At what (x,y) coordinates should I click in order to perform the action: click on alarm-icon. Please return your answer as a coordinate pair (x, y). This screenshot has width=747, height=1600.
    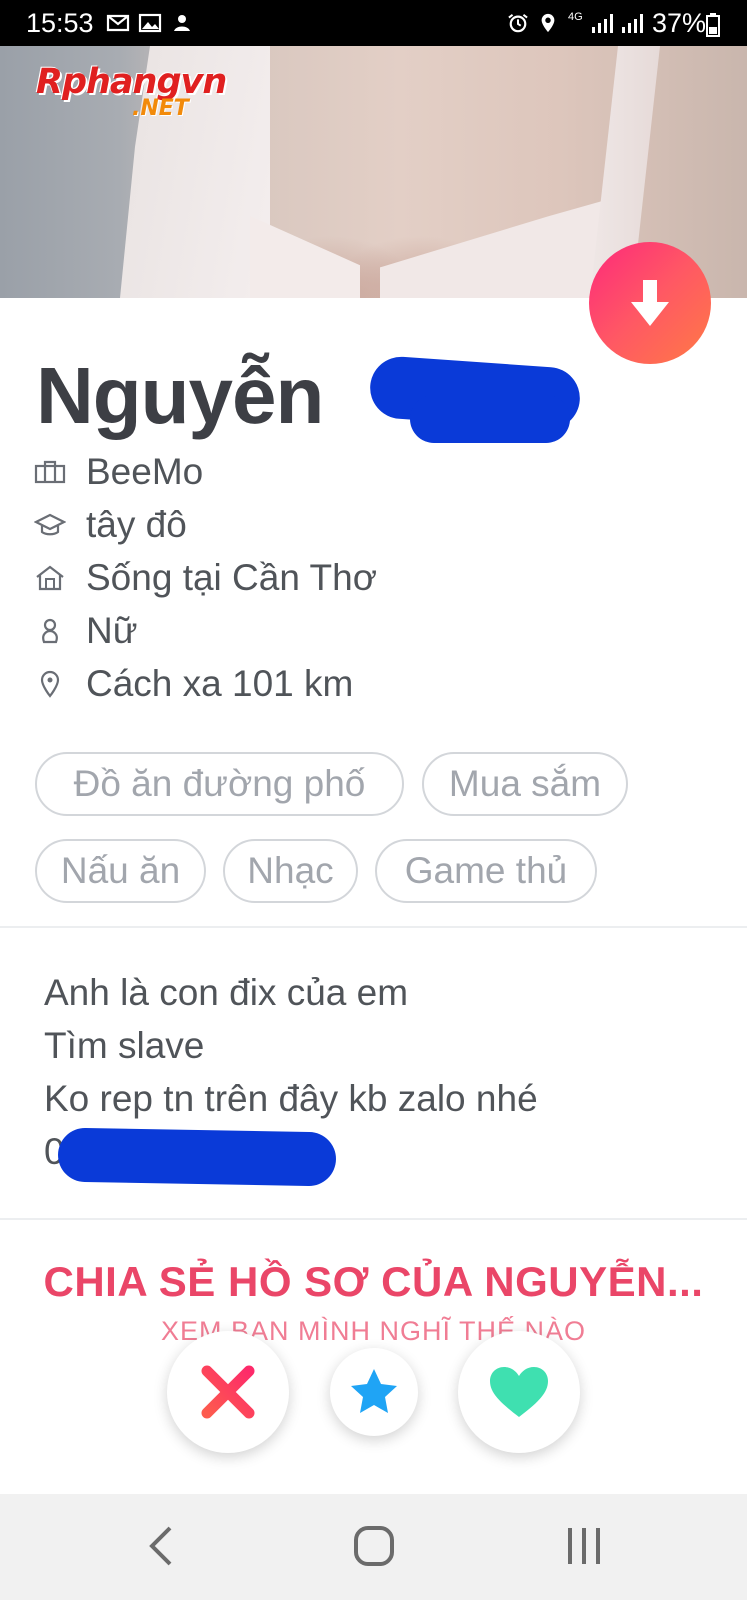
    Looking at the image, I should click on (518, 23).